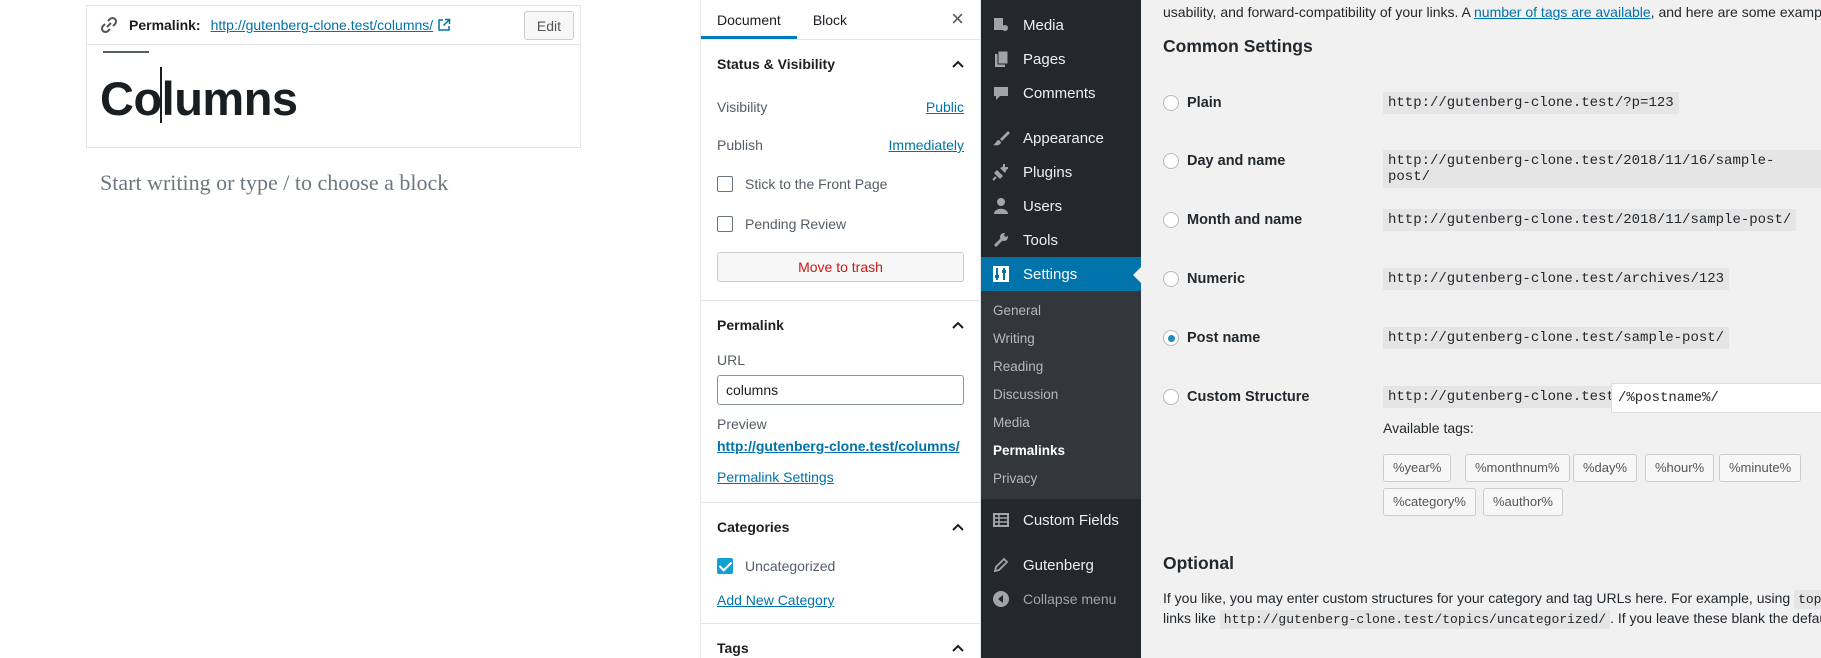 This screenshot has height=658, width=1821. I want to click on pending-label: Pending Review, so click(795, 224).